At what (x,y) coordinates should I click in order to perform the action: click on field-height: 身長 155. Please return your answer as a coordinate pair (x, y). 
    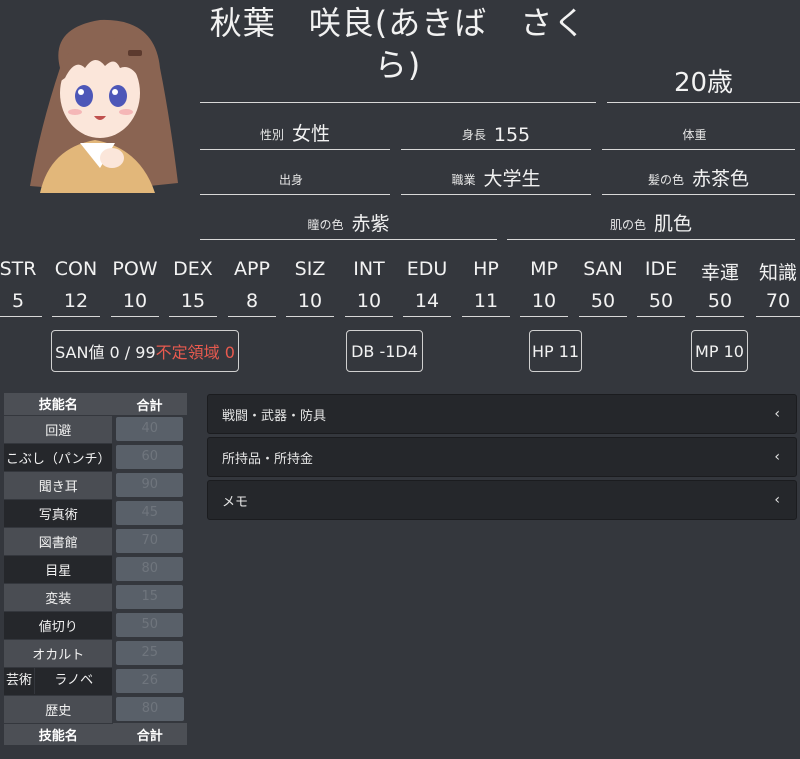
    Looking at the image, I should click on (496, 134).